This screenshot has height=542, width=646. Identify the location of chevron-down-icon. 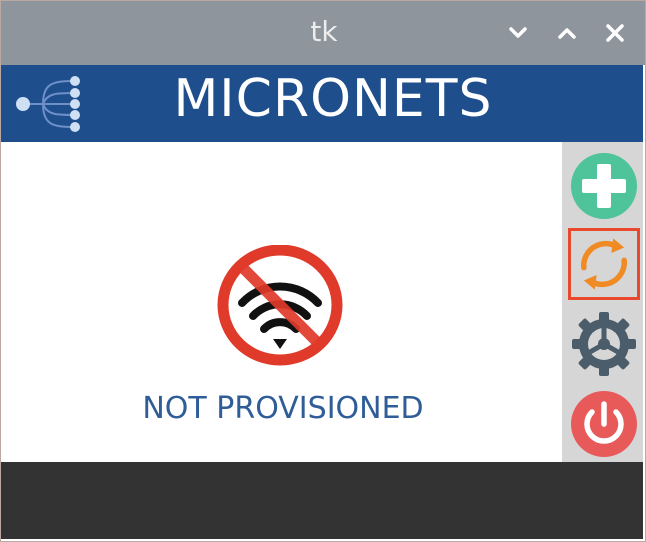
(518, 32).